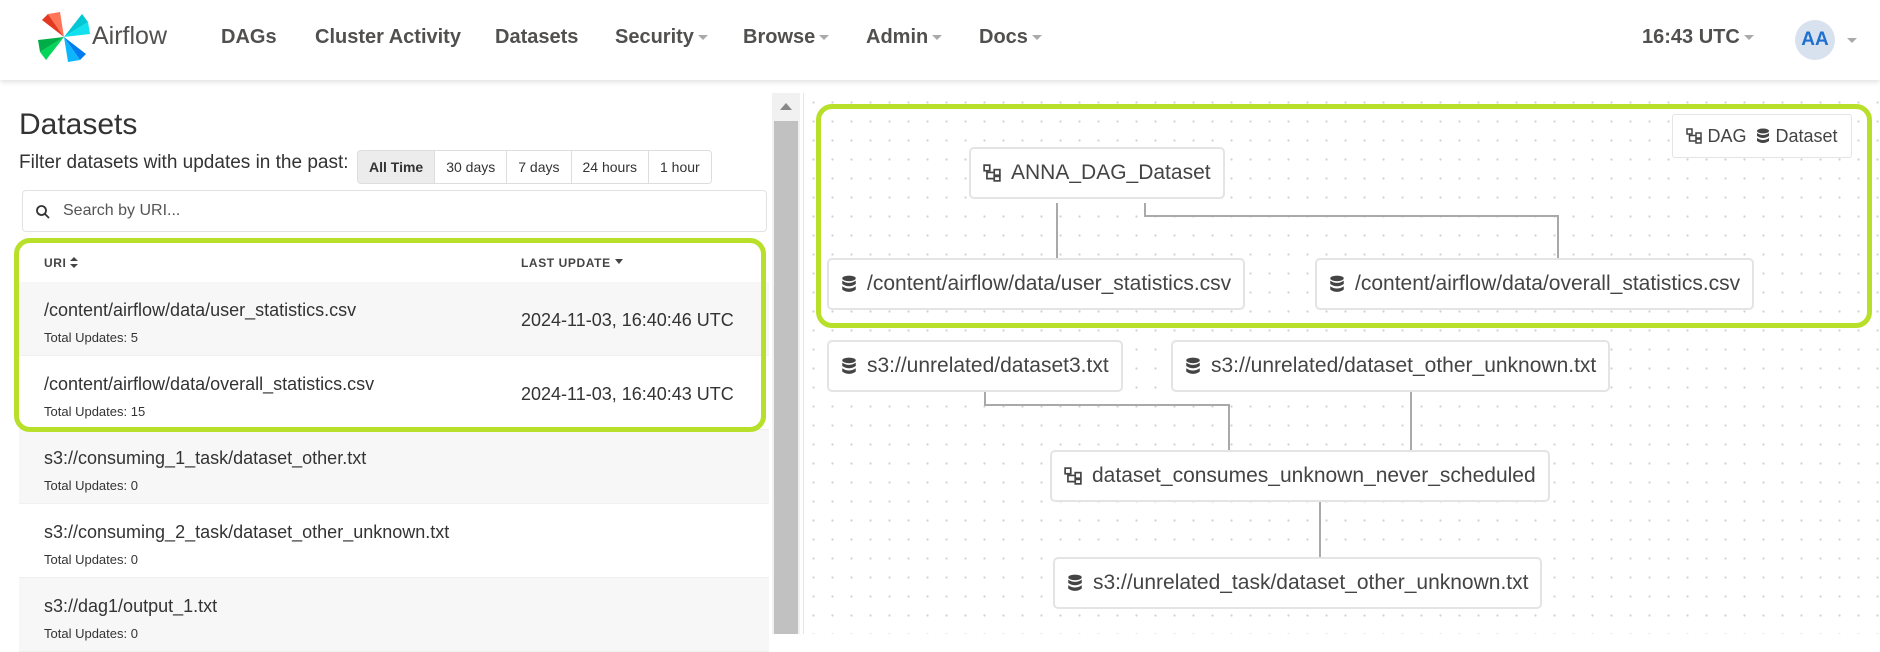 The height and width of the screenshot is (652, 1880). I want to click on legend-dag: DAG, so click(1716, 136).